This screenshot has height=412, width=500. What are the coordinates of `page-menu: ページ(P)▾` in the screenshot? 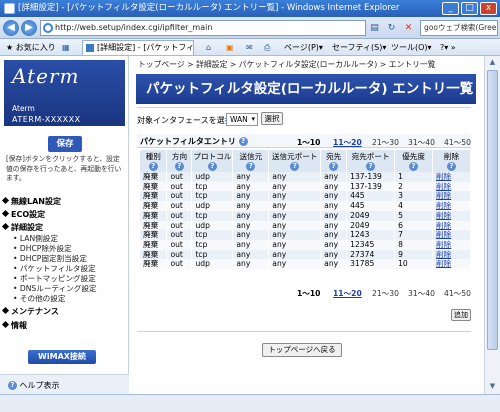 It's located at (303, 47).